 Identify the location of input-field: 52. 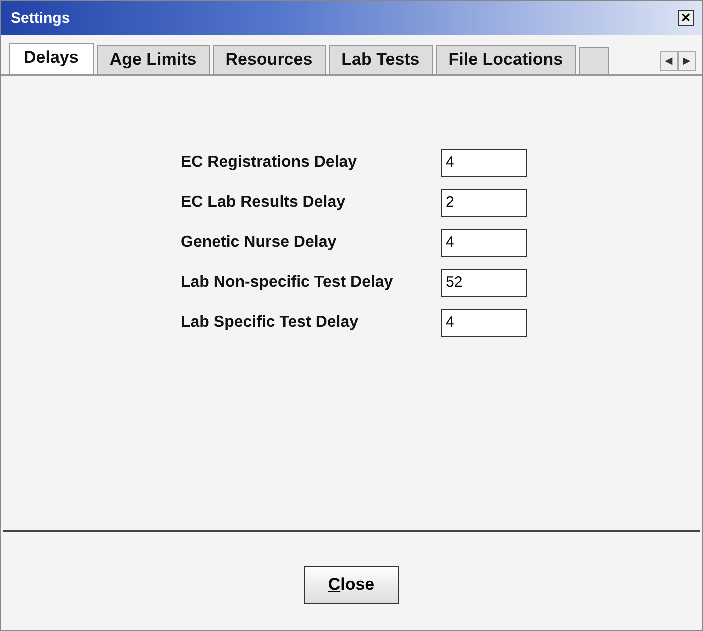
(484, 282).